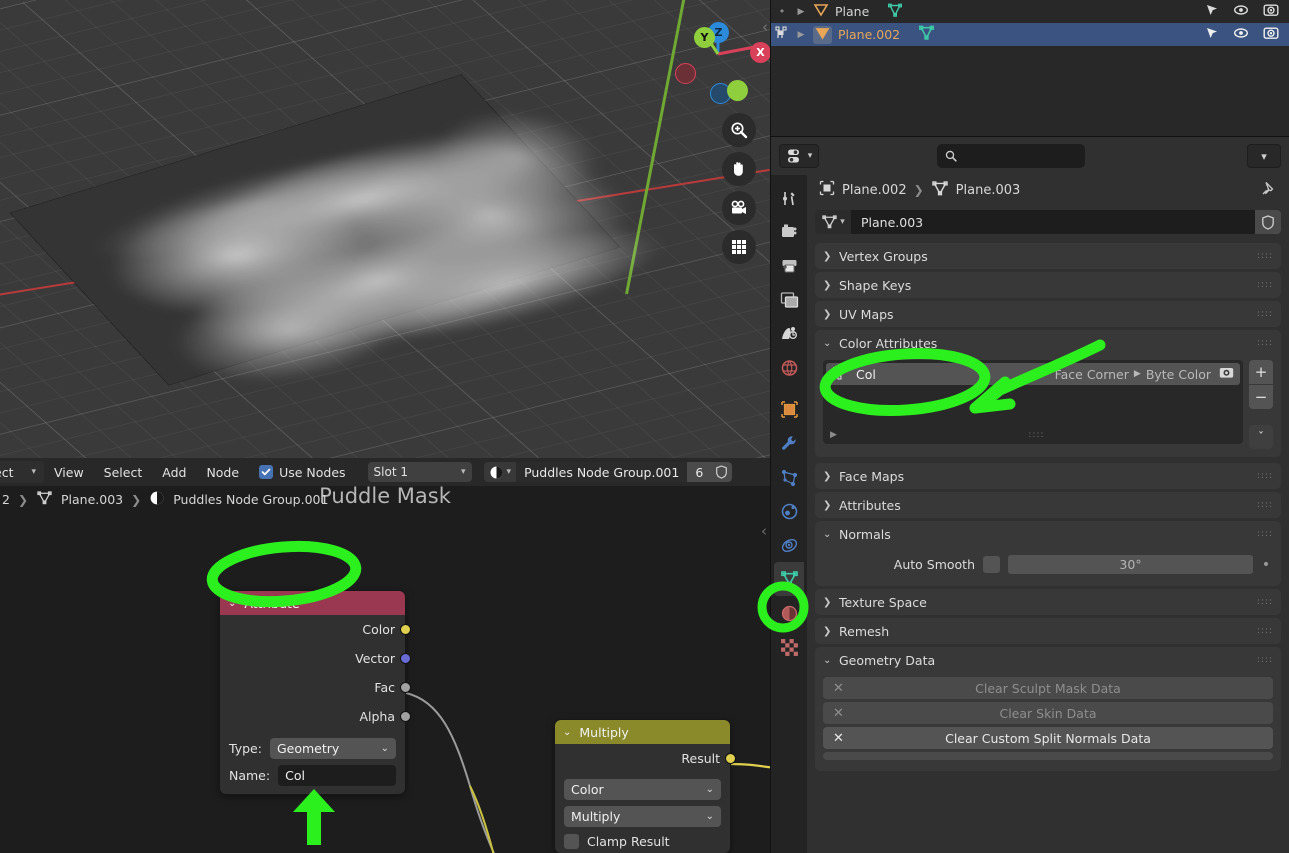  What do you see at coordinates (405, 687) in the screenshot?
I see `socket-fac-icon` at bounding box center [405, 687].